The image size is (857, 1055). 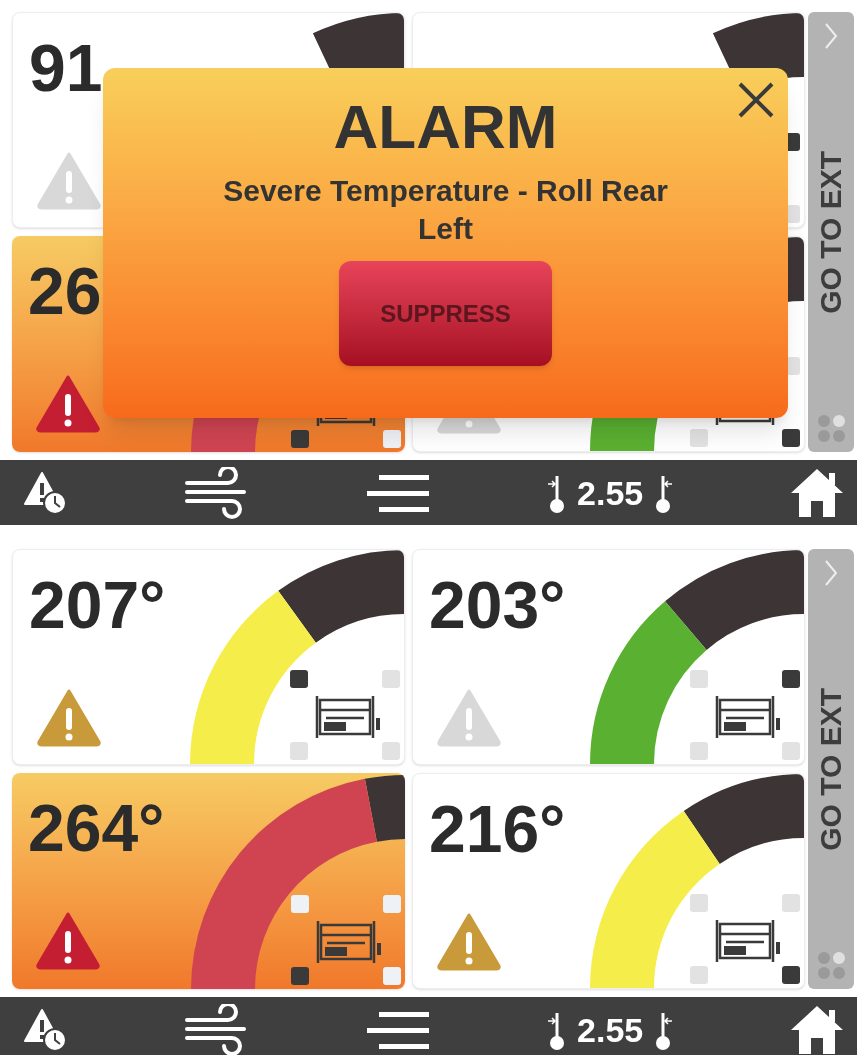 I want to click on temperature-card: 203°, so click(x=608, y=657).